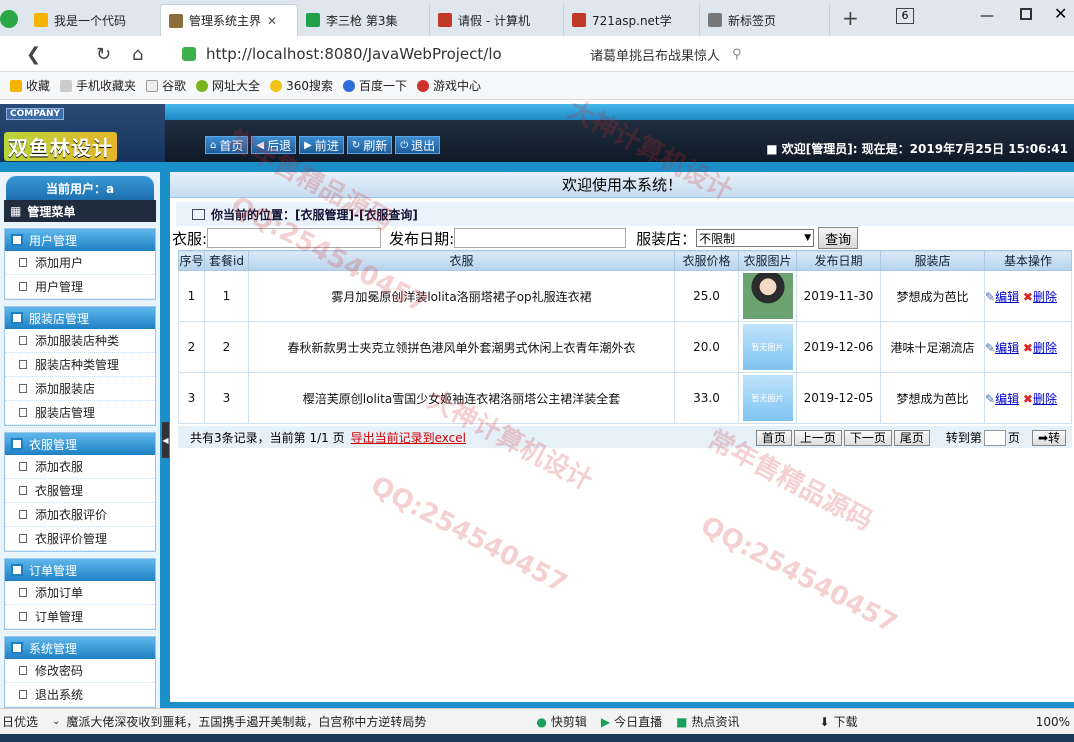 Image resolution: width=1074 pixels, height=742 pixels. I want to click on sidebar-item-label: 添加订单, so click(59, 593).